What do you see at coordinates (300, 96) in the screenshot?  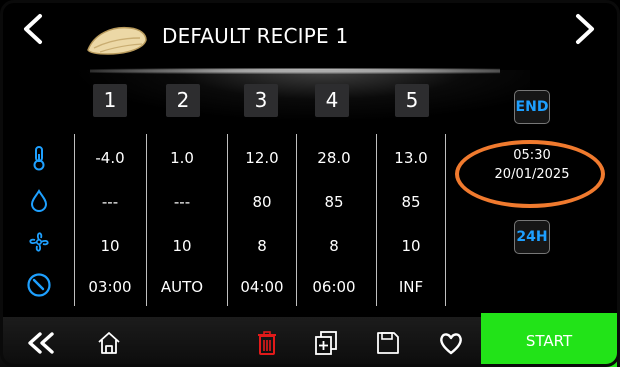 I see `header-glow` at bounding box center [300, 96].